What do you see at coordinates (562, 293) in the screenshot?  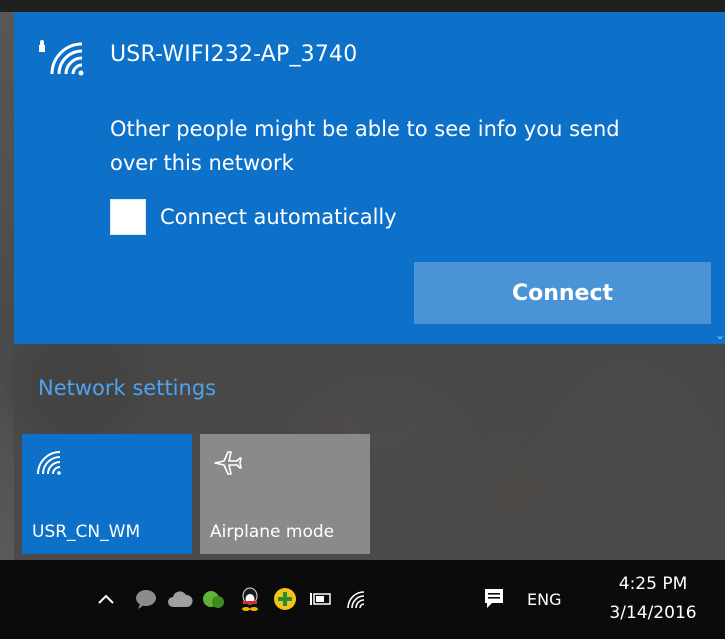 I see `connect-button: Connect` at bounding box center [562, 293].